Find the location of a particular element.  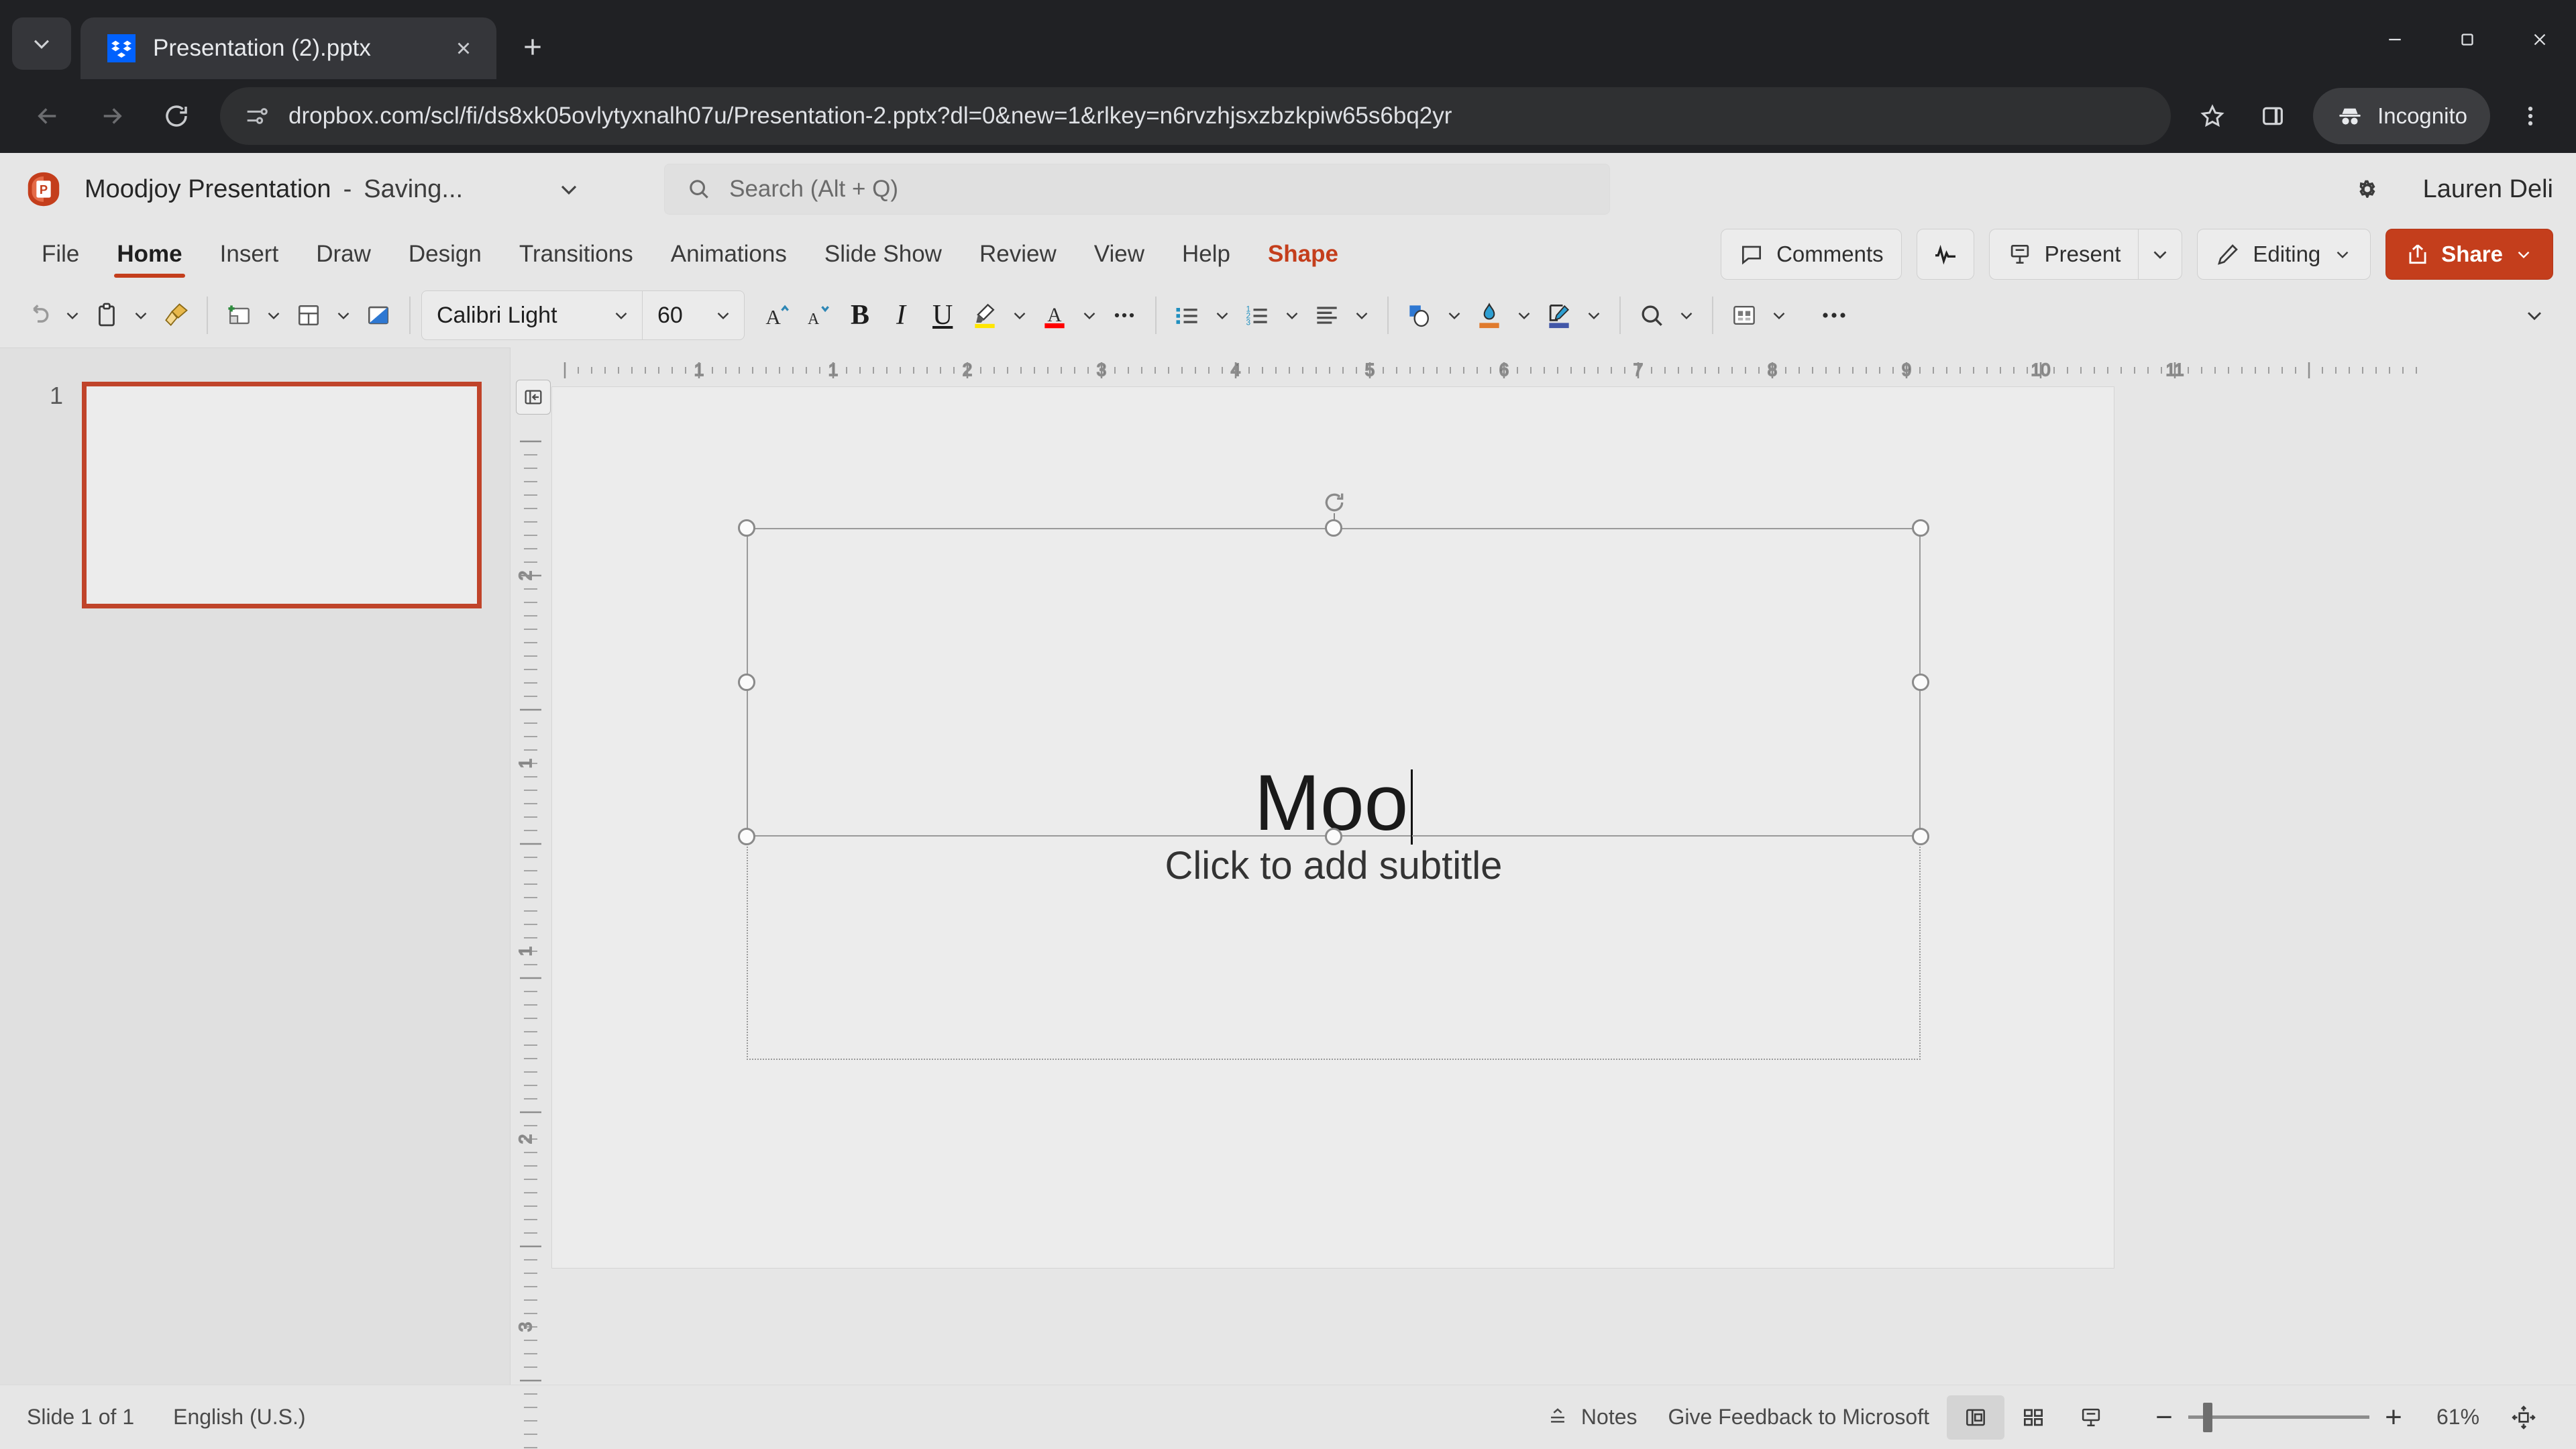

shape-fill-dropdown is located at coordinates (1524, 315).